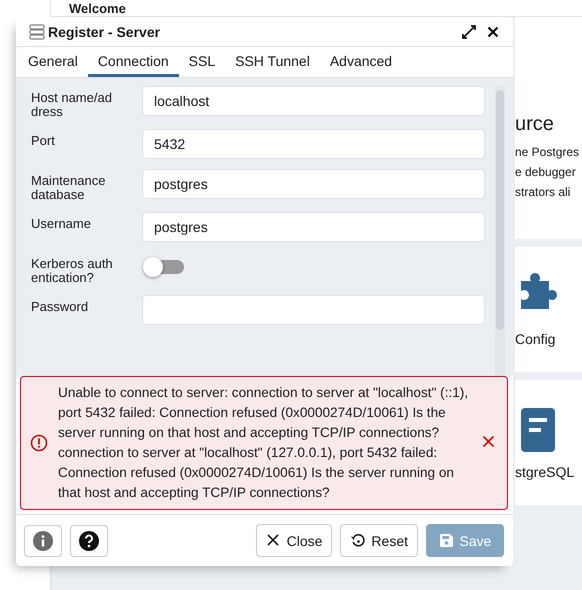 This screenshot has width=582, height=590. Describe the element at coordinates (72, 270) in the screenshot. I see `field-label: Kerberos authentication?` at that location.